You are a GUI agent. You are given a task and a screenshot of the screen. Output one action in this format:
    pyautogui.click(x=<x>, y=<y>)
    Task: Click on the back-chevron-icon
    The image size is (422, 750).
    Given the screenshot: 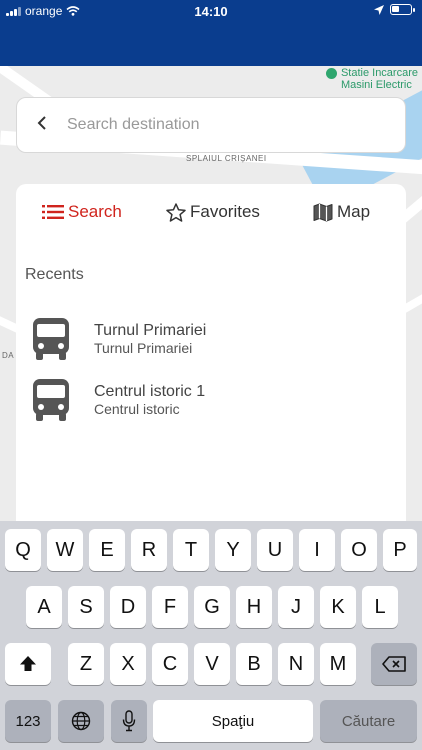 What is the action you would take?
    pyautogui.click(x=37, y=125)
    